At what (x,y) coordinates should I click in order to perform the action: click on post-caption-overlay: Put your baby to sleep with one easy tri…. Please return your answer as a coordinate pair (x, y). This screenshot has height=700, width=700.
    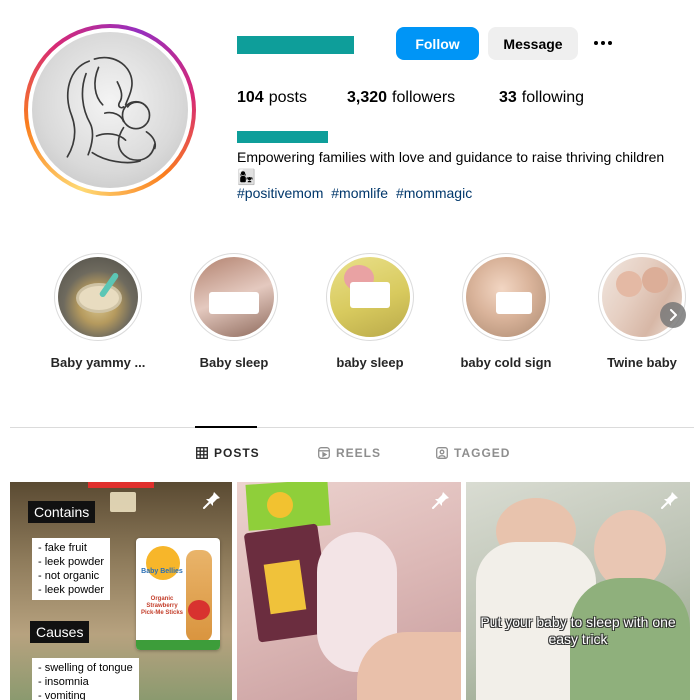
    Looking at the image, I should click on (578, 630).